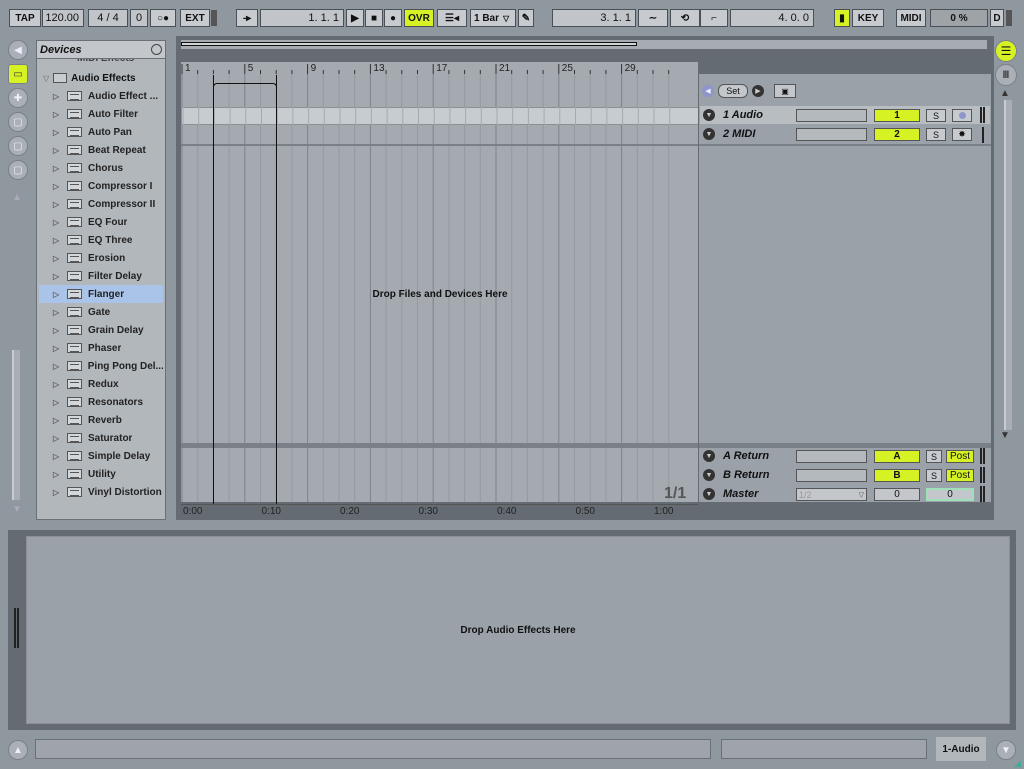  I want to click on file-browser-2-button: ▢, so click(18, 146).